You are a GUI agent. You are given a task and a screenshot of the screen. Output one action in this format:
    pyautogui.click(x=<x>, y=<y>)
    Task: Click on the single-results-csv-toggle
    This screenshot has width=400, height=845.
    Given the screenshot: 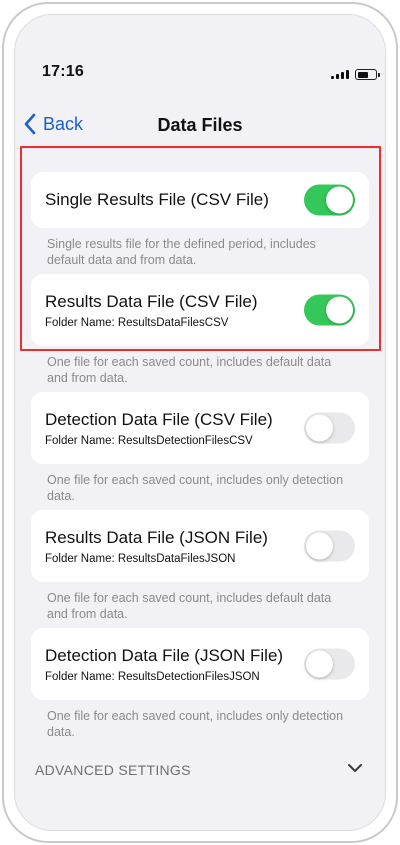 What is the action you would take?
    pyautogui.click(x=329, y=200)
    